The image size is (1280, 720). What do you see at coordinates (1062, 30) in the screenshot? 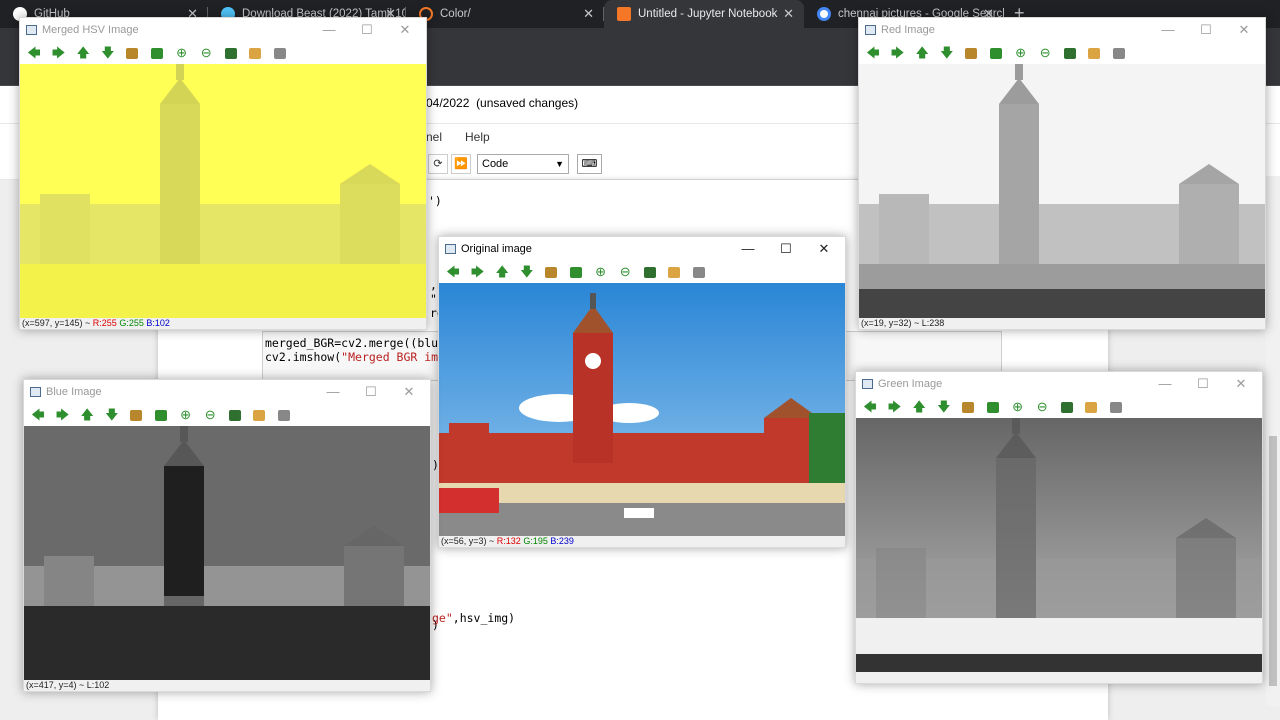
I see `window-titlebar: Red Image — ☐ ✕` at bounding box center [1062, 30].